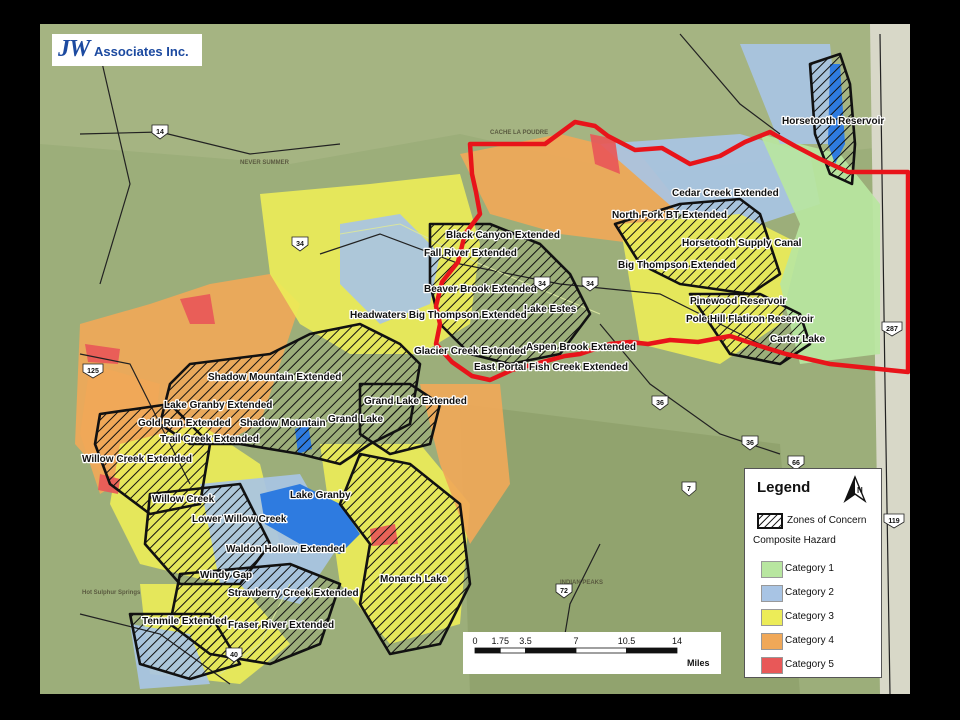 Image resolution: width=960 pixels, height=720 pixels. I want to click on label-lower-willow-creek: Lower Willow Creek, so click(239, 519).